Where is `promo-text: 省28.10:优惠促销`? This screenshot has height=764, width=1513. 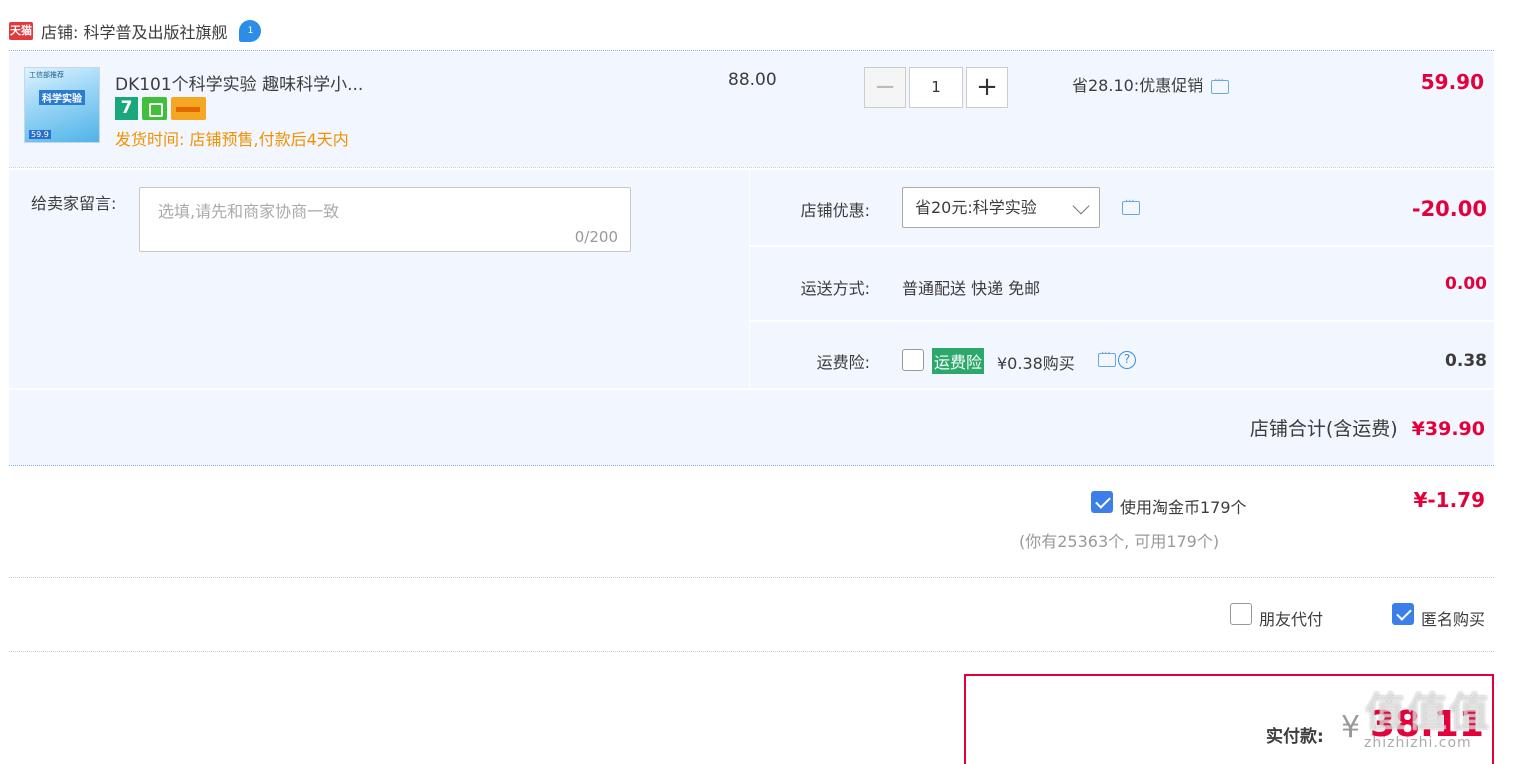 promo-text: 省28.10:优惠促销 is located at coordinates (1138, 85).